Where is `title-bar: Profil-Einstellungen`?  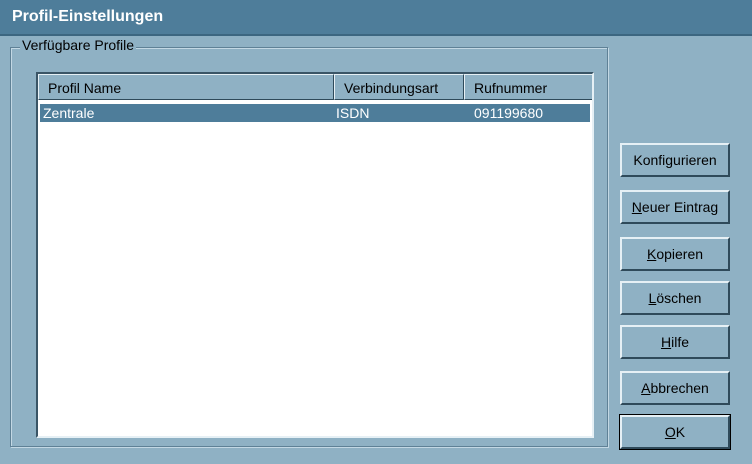 title-bar: Profil-Einstellungen is located at coordinates (376, 18).